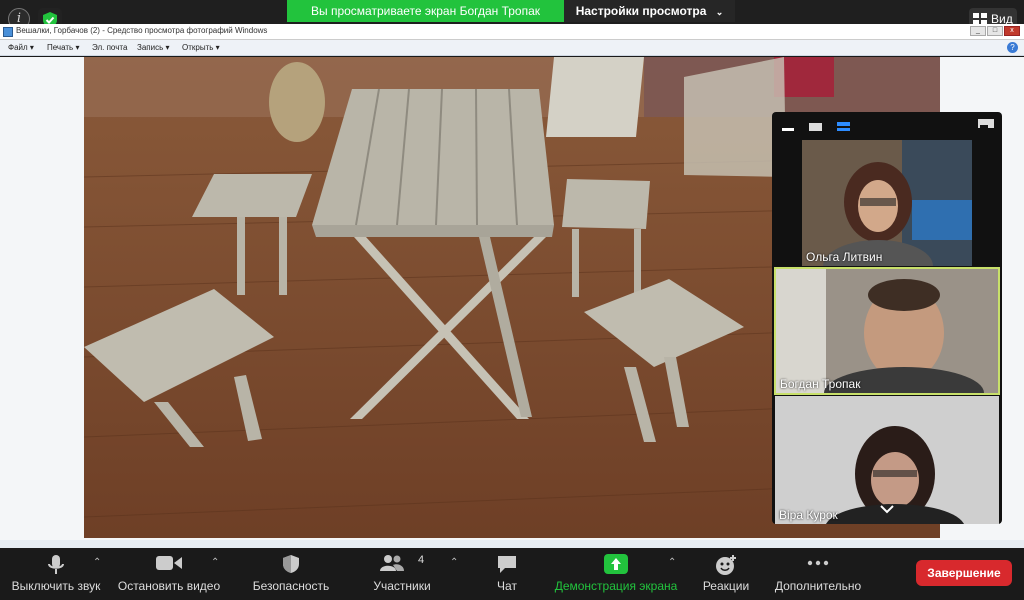  I want to click on share-options-caret: ⌃, so click(674, 563).